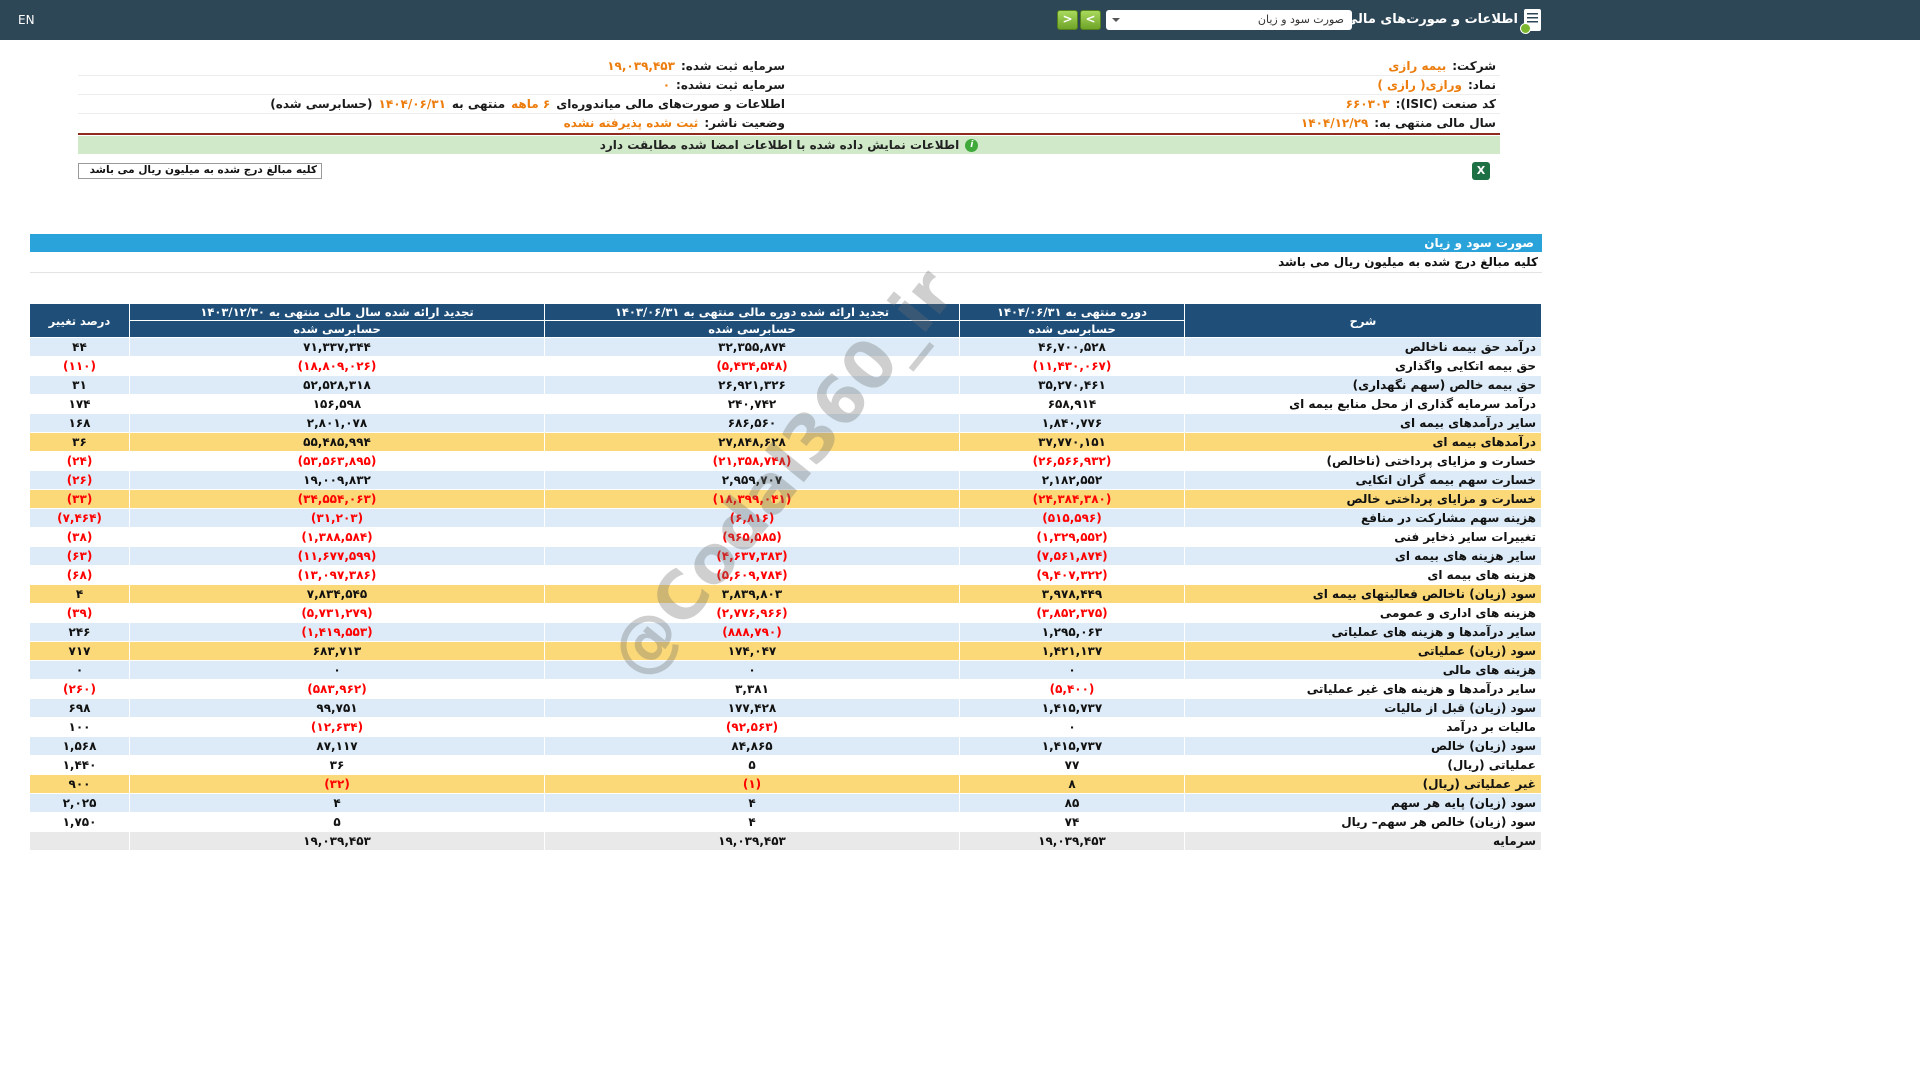 This screenshot has width=1920, height=1080. What do you see at coordinates (1363, 480) in the screenshot?
I see `row-label: خسارت سهم بیمه گران اتکایی` at bounding box center [1363, 480].